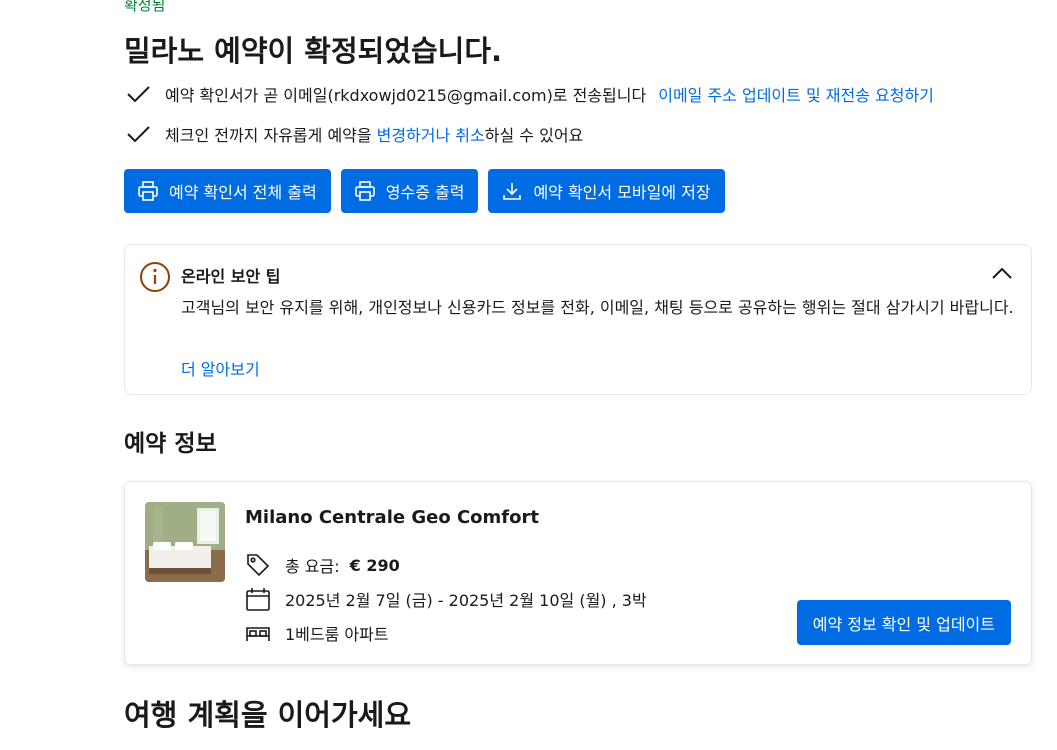  What do you see at coordinates (312, 566) in the screenshot?
I see `price-label: 총 요금:` at bounding box center [312, 566].